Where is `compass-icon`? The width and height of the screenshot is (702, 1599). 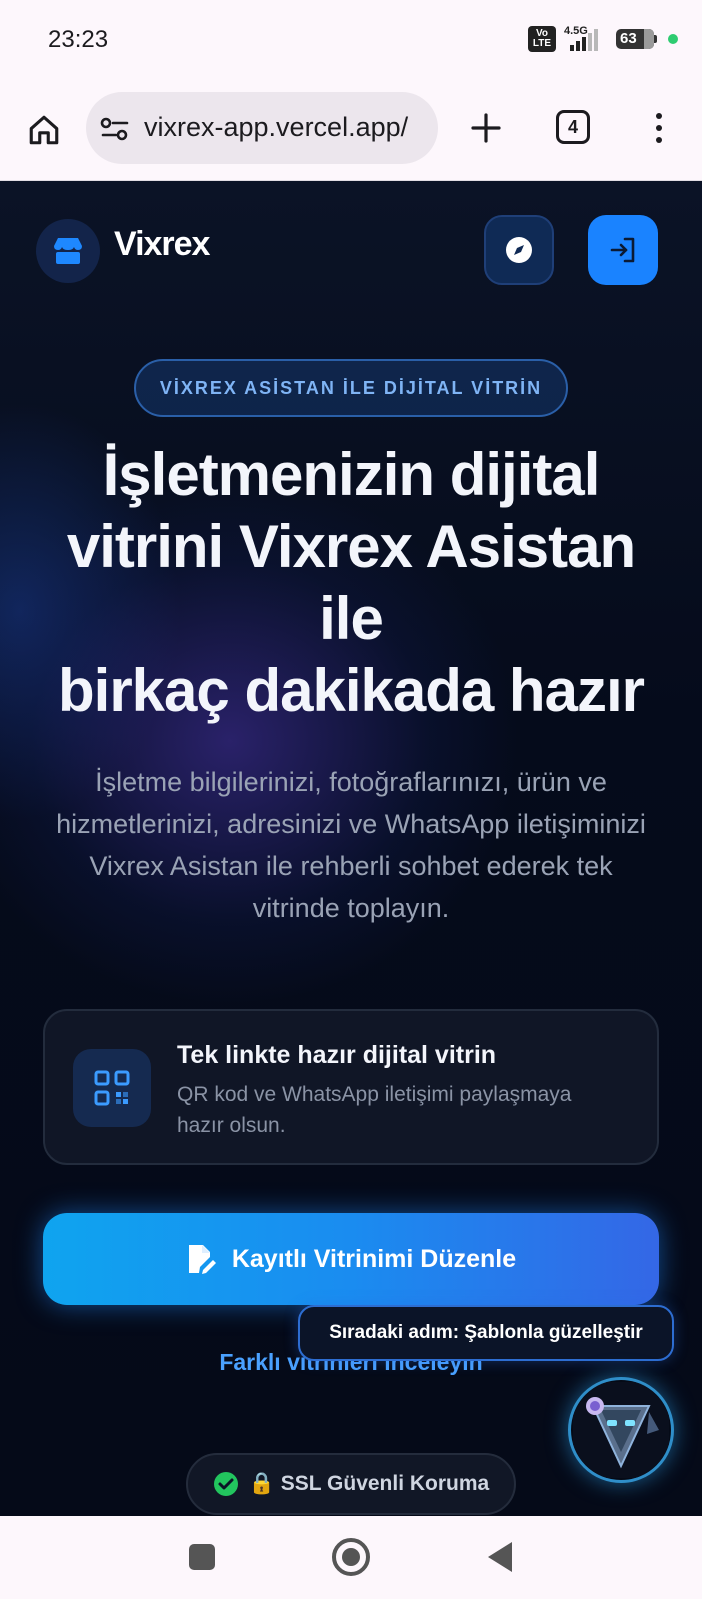 compass-icon is located at coordinates (519, 250).